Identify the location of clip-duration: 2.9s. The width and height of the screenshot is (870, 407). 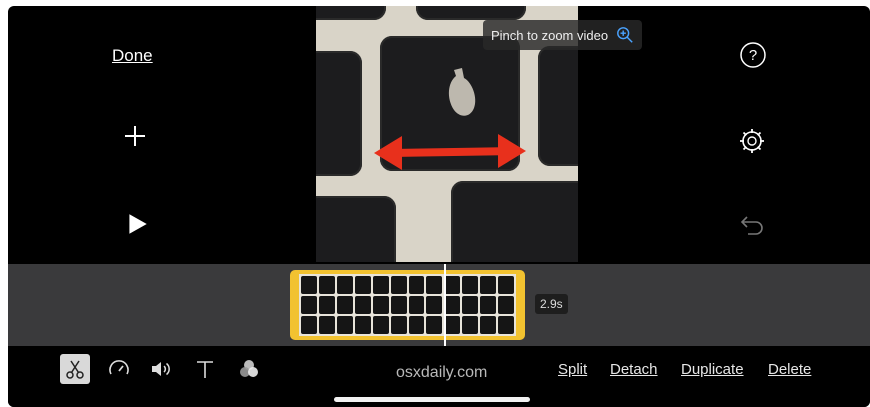
(551, 304).